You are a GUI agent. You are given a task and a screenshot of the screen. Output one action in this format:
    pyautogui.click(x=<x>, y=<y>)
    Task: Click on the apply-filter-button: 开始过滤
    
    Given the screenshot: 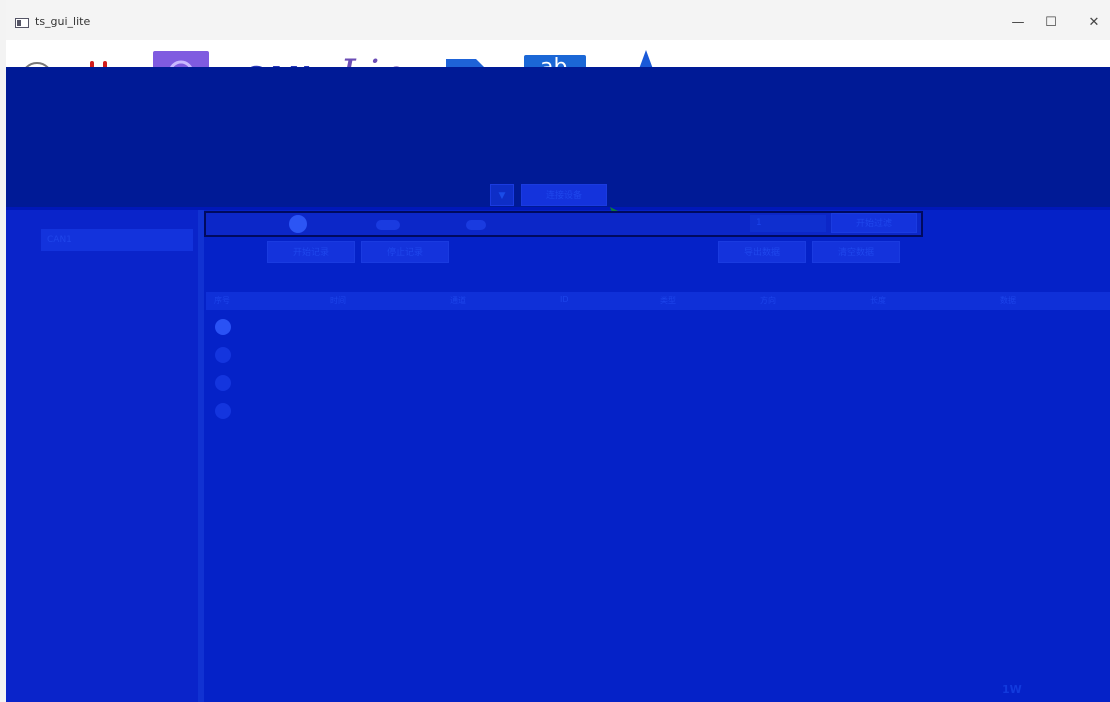 What is the action you would take?
    pyautogui.click(x=874, y=223)
    